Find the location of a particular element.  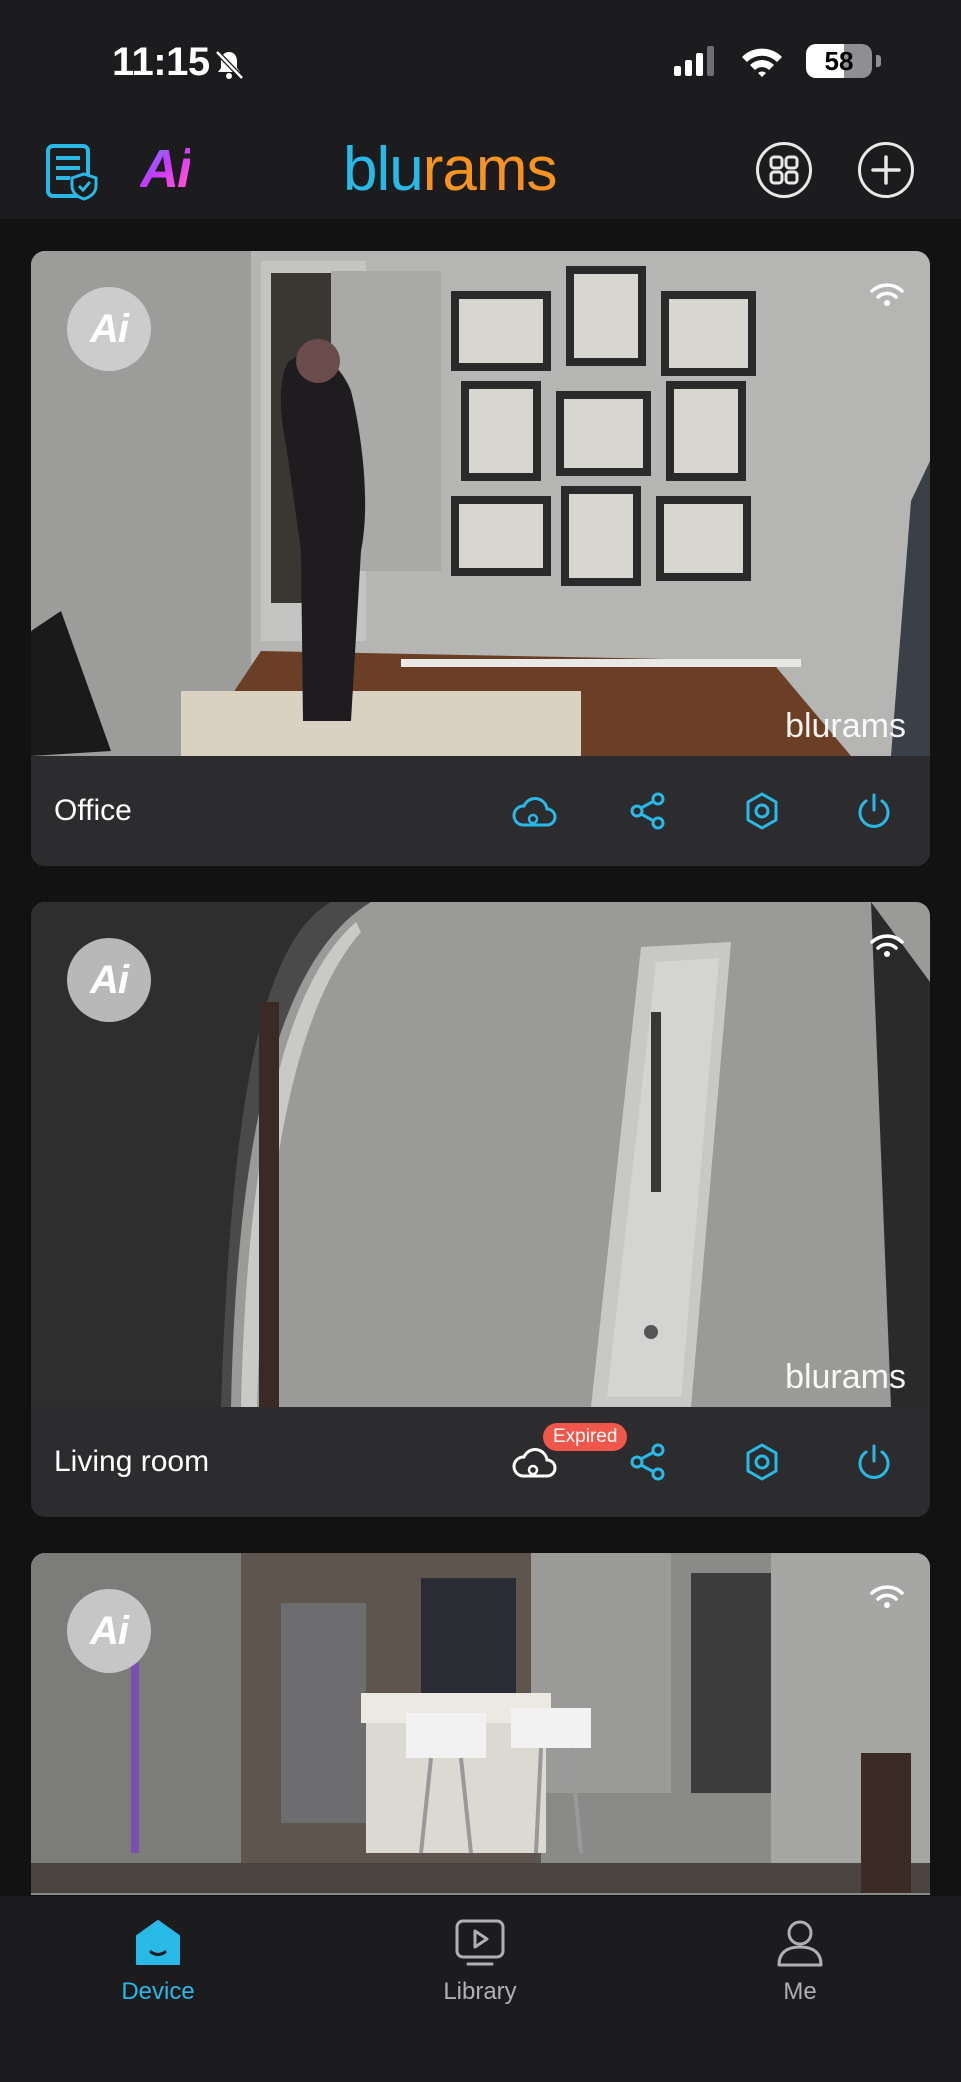

camera-action-bar: Living room Expired is located at coordinates (480, 1462).